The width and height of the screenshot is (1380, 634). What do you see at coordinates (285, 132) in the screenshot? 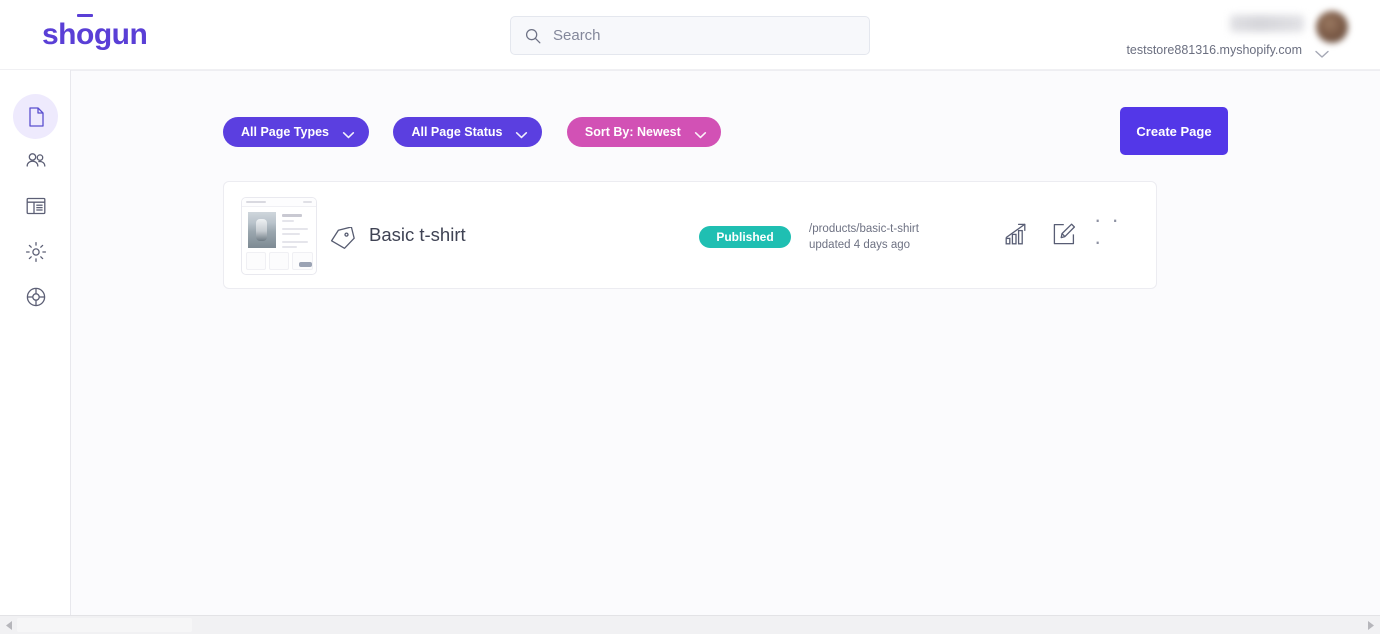
I see `filter-page-types-label: All Page Types` at bounding box center [285, 132].